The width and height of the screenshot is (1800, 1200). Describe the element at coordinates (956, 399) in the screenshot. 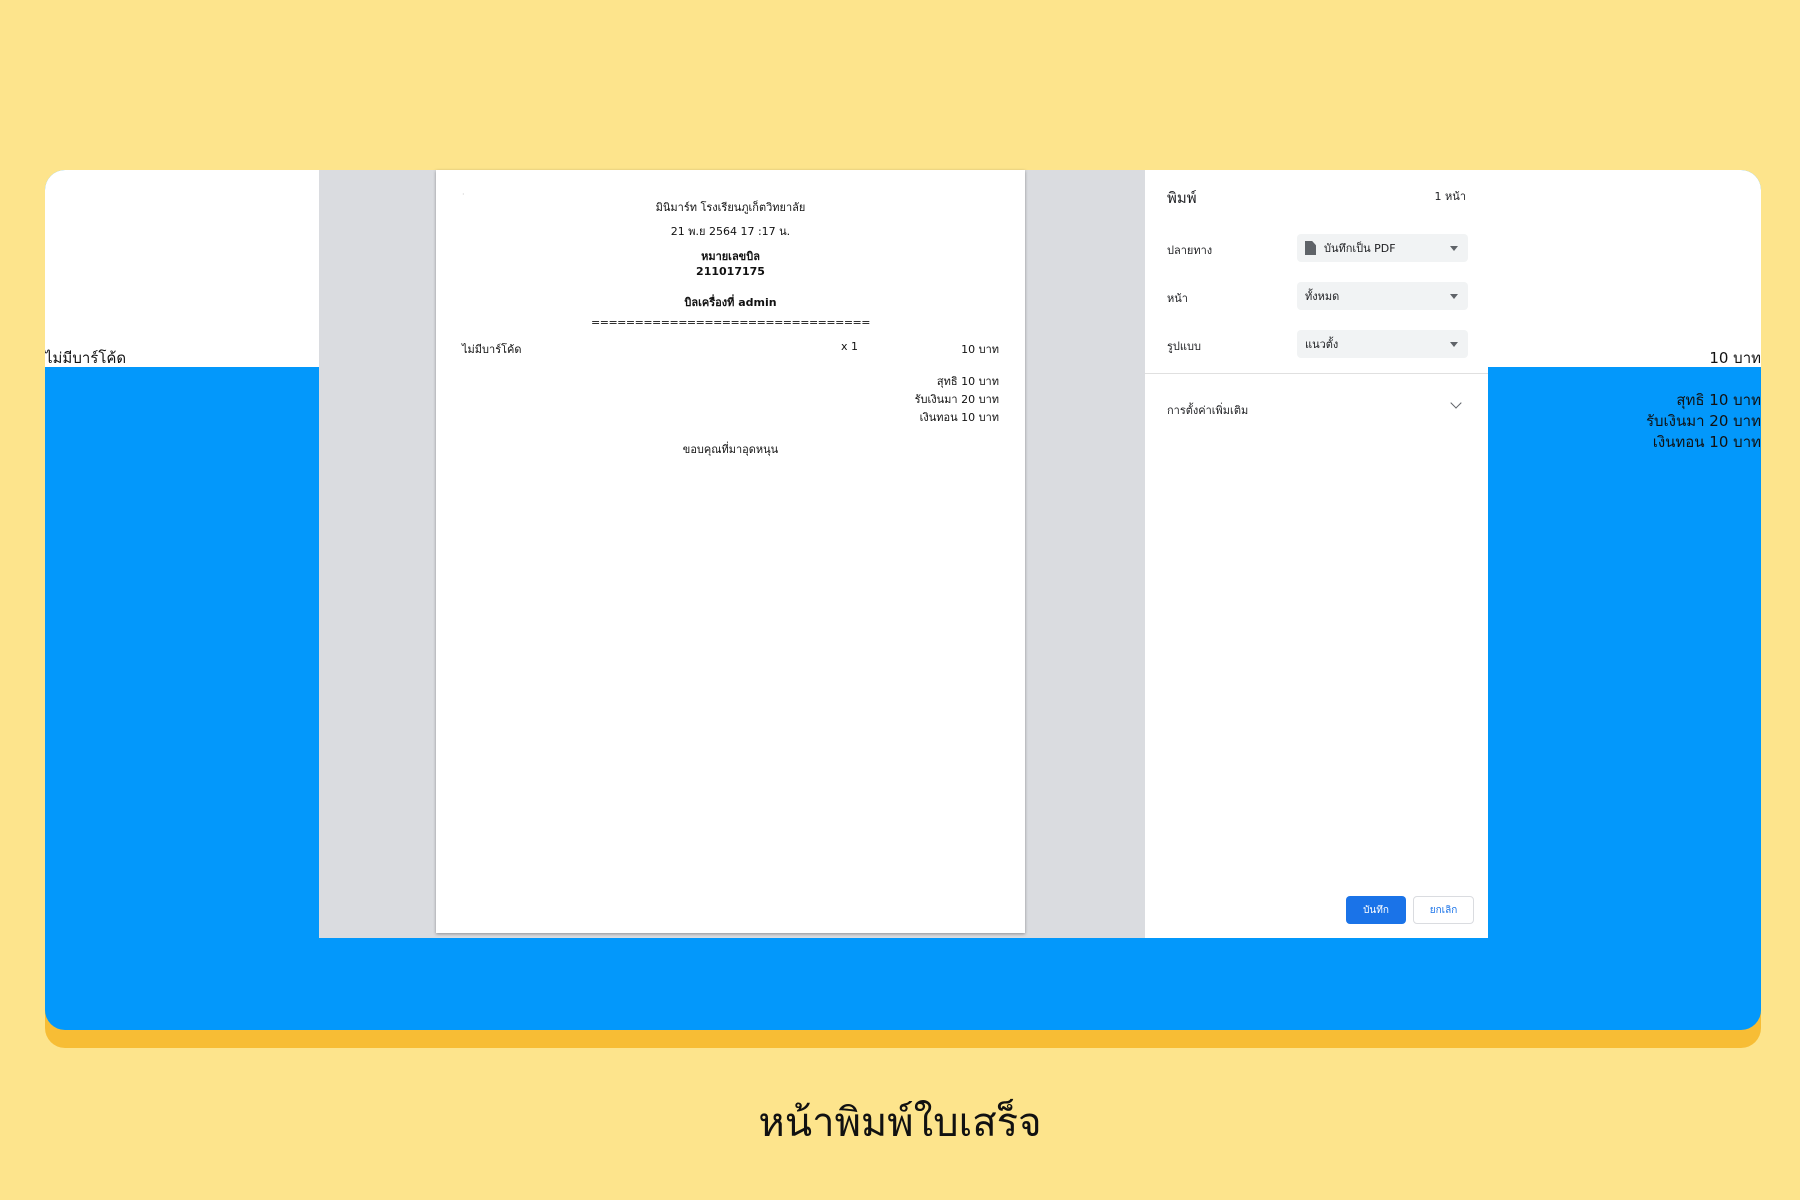

I see `receipt-received: รับเงินมา 20 บาท` at that location.